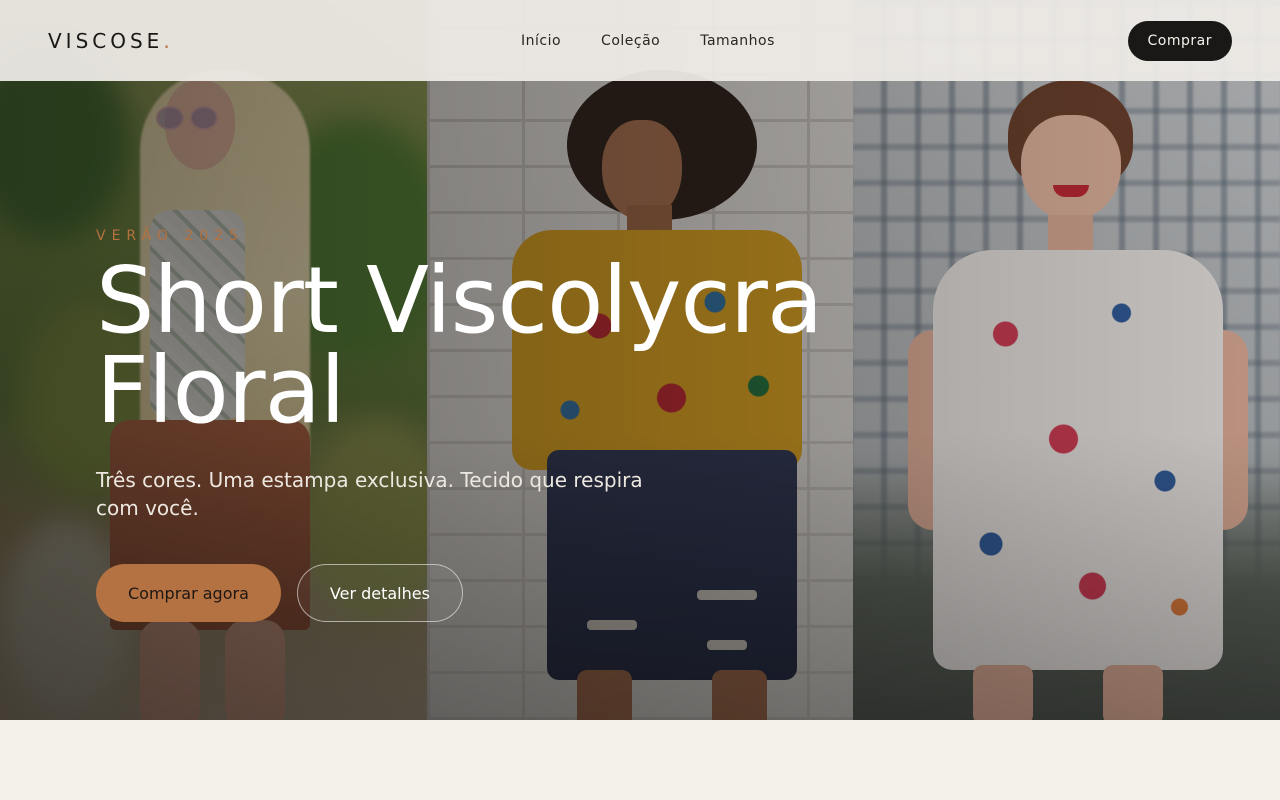 The image size is (1280, 800). What do you see at coordinates (459, 300) in the screenshot?
I see `hero-headline-line-1: Short Viscolycra` at bounding box center [459, 300].